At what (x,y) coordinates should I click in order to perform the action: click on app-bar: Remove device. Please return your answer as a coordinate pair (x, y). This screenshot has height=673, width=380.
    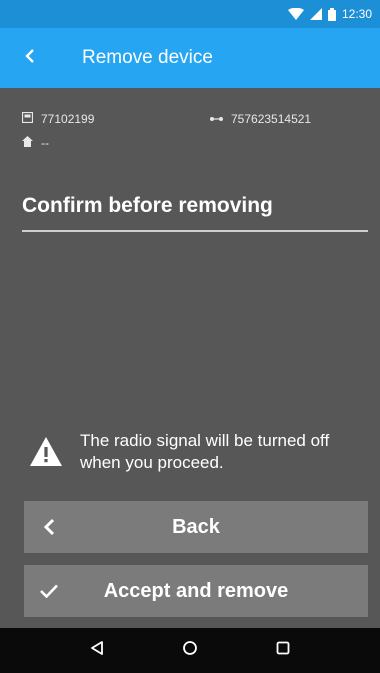
    Looking at the image, I should click on (190, 58).